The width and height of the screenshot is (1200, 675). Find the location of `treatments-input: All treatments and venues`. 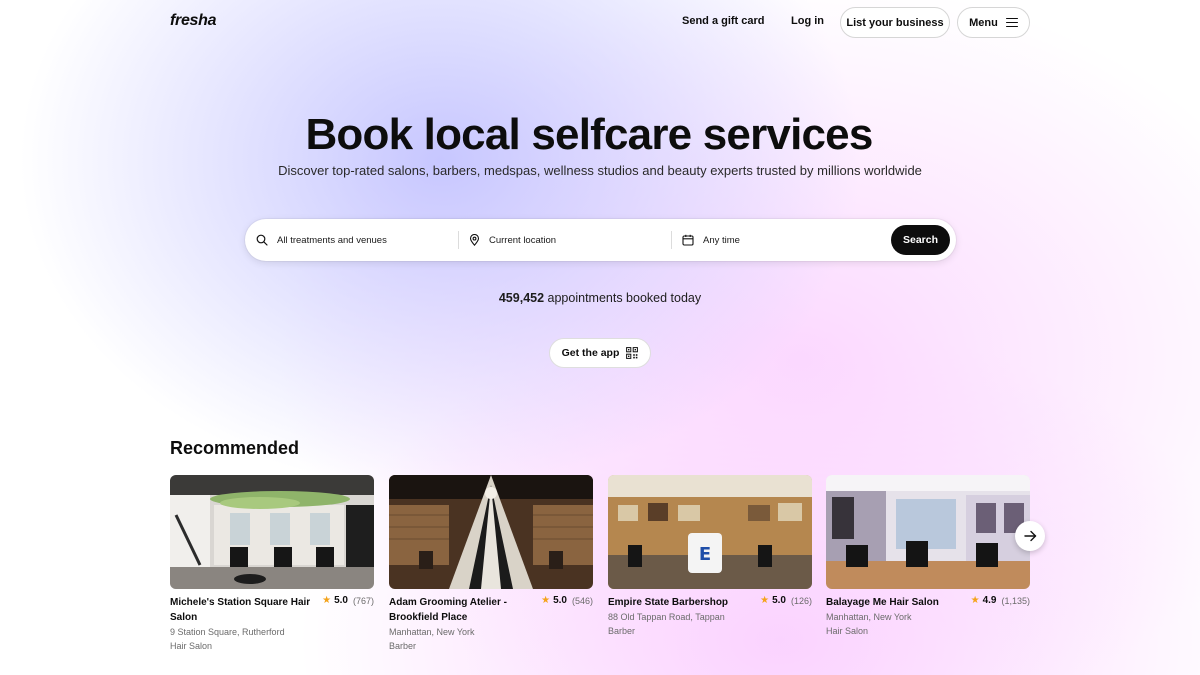

treatments-input: All treatments and venues is located at coordinates (356, 240).